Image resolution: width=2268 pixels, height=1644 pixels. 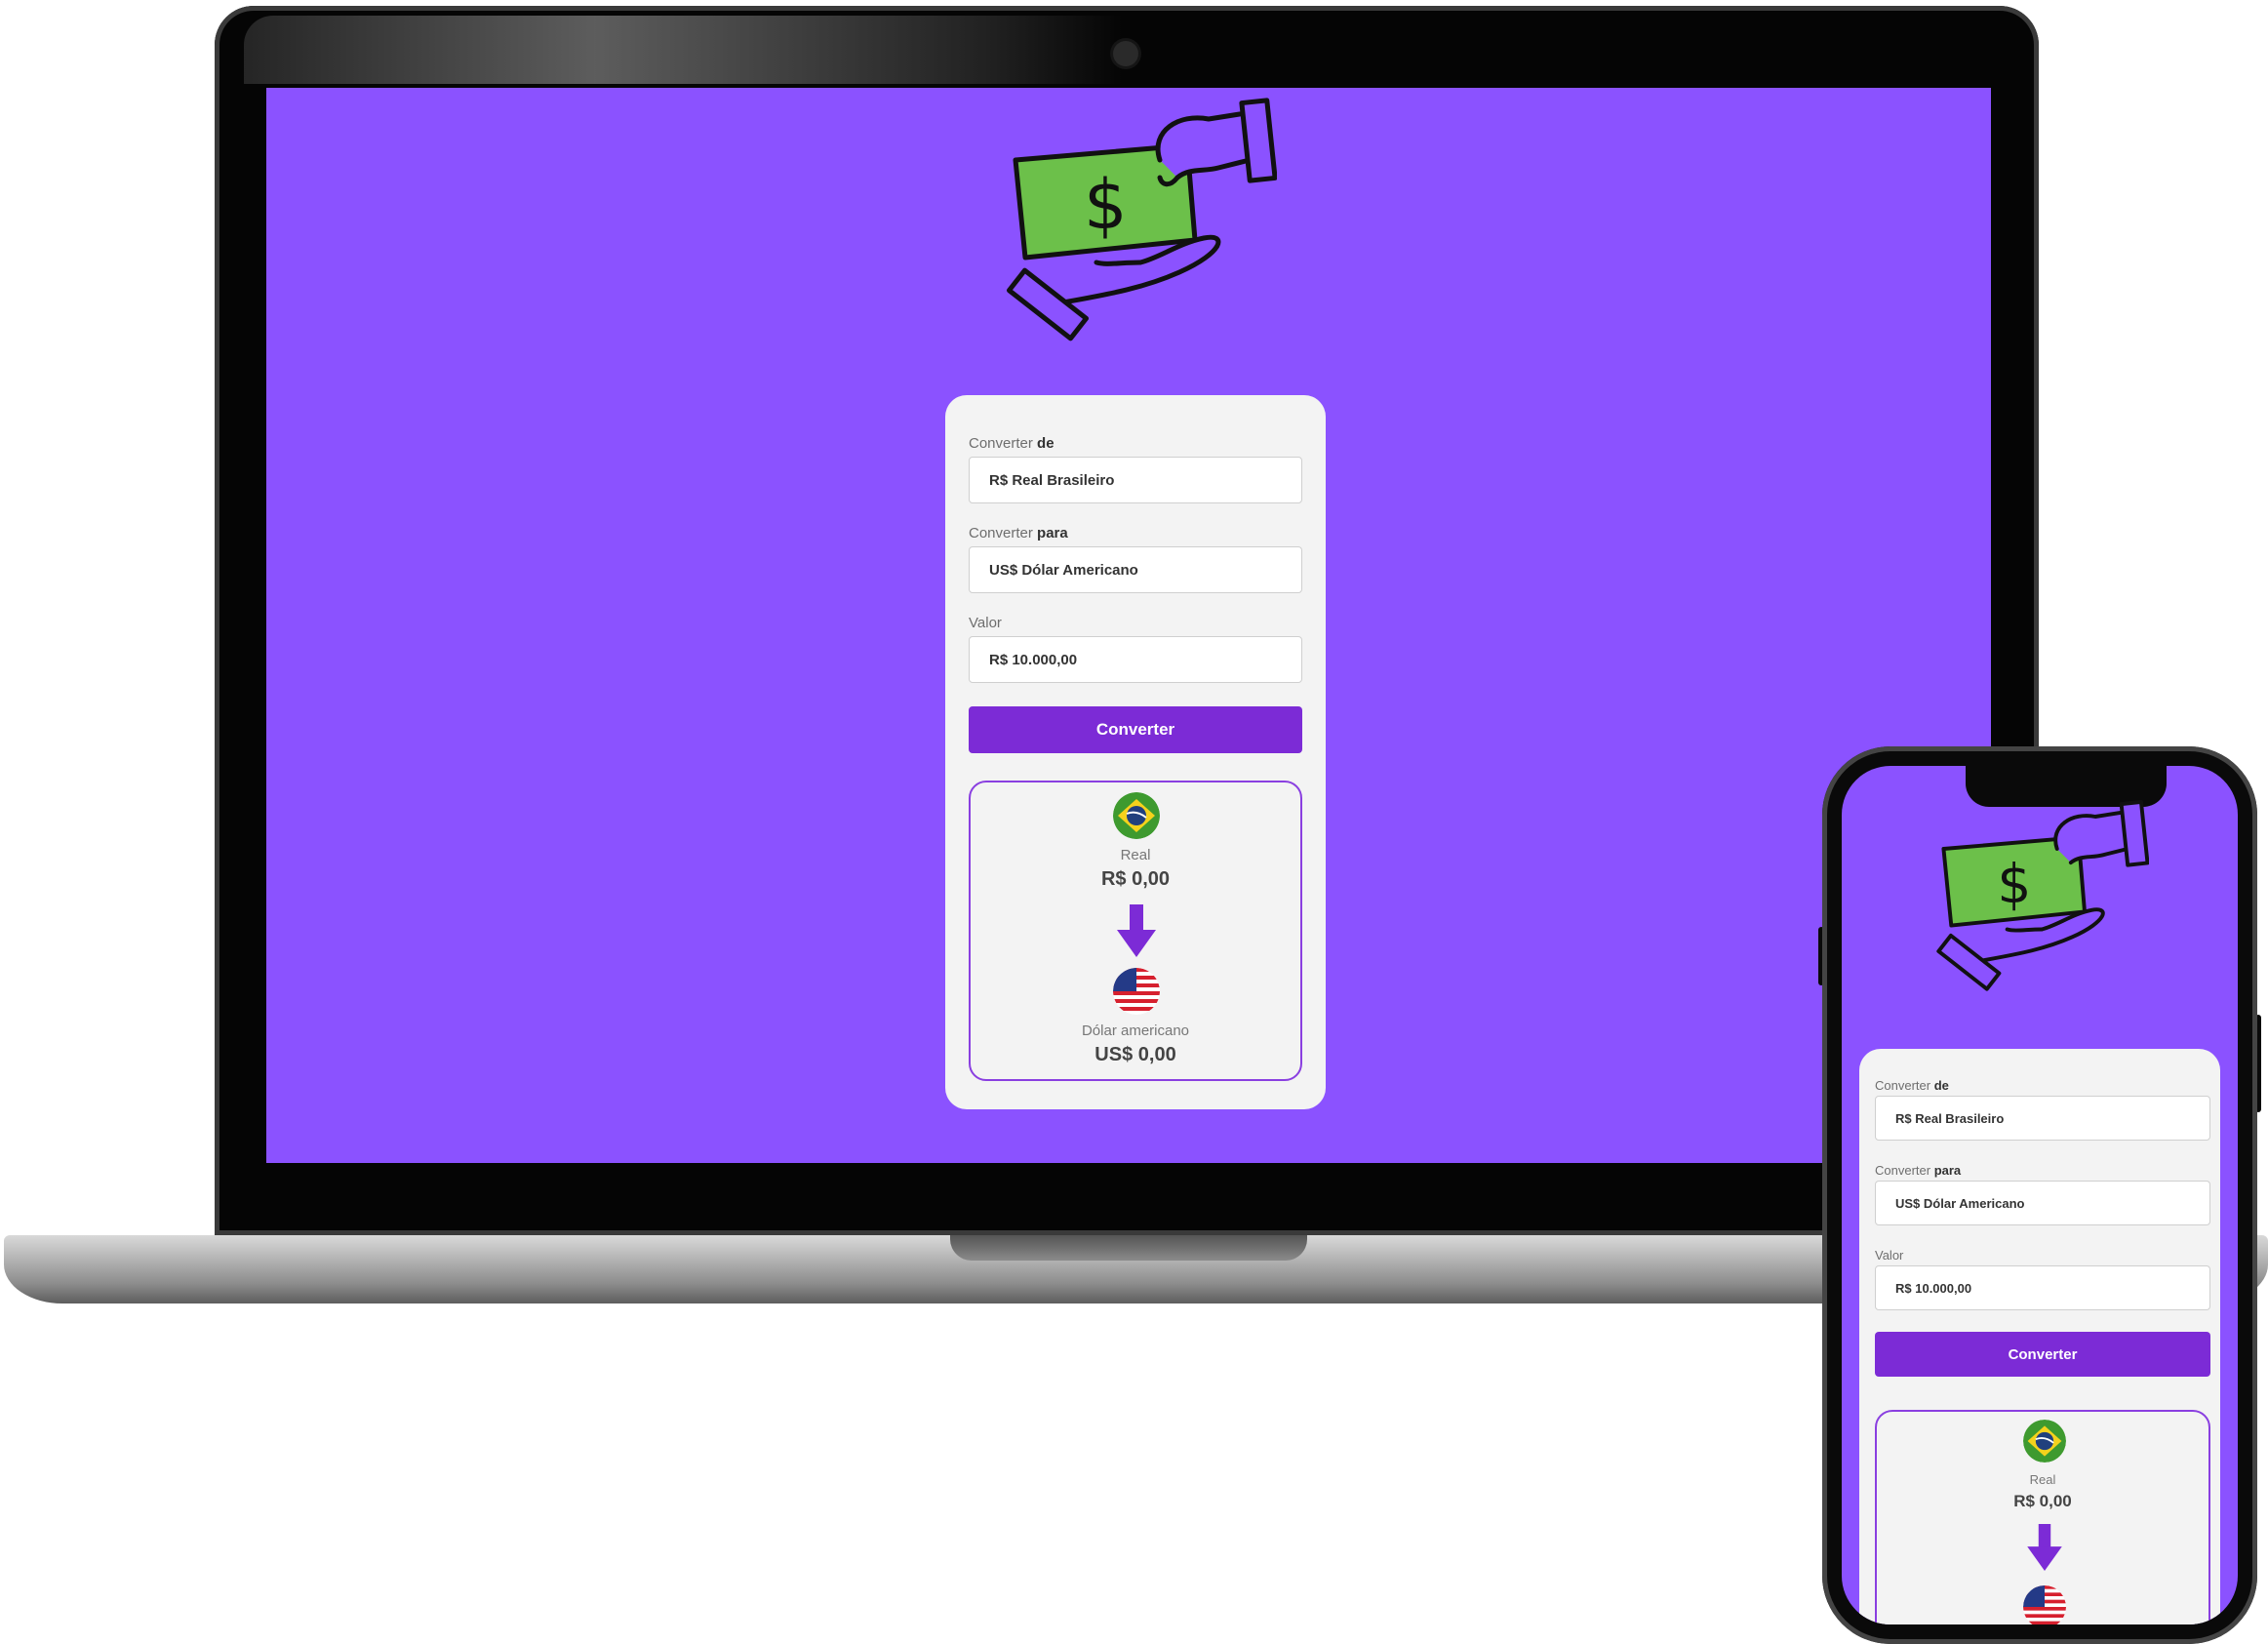 I want to click on to-currency-name: Dólar americano, so click(x=1135, y=1030).